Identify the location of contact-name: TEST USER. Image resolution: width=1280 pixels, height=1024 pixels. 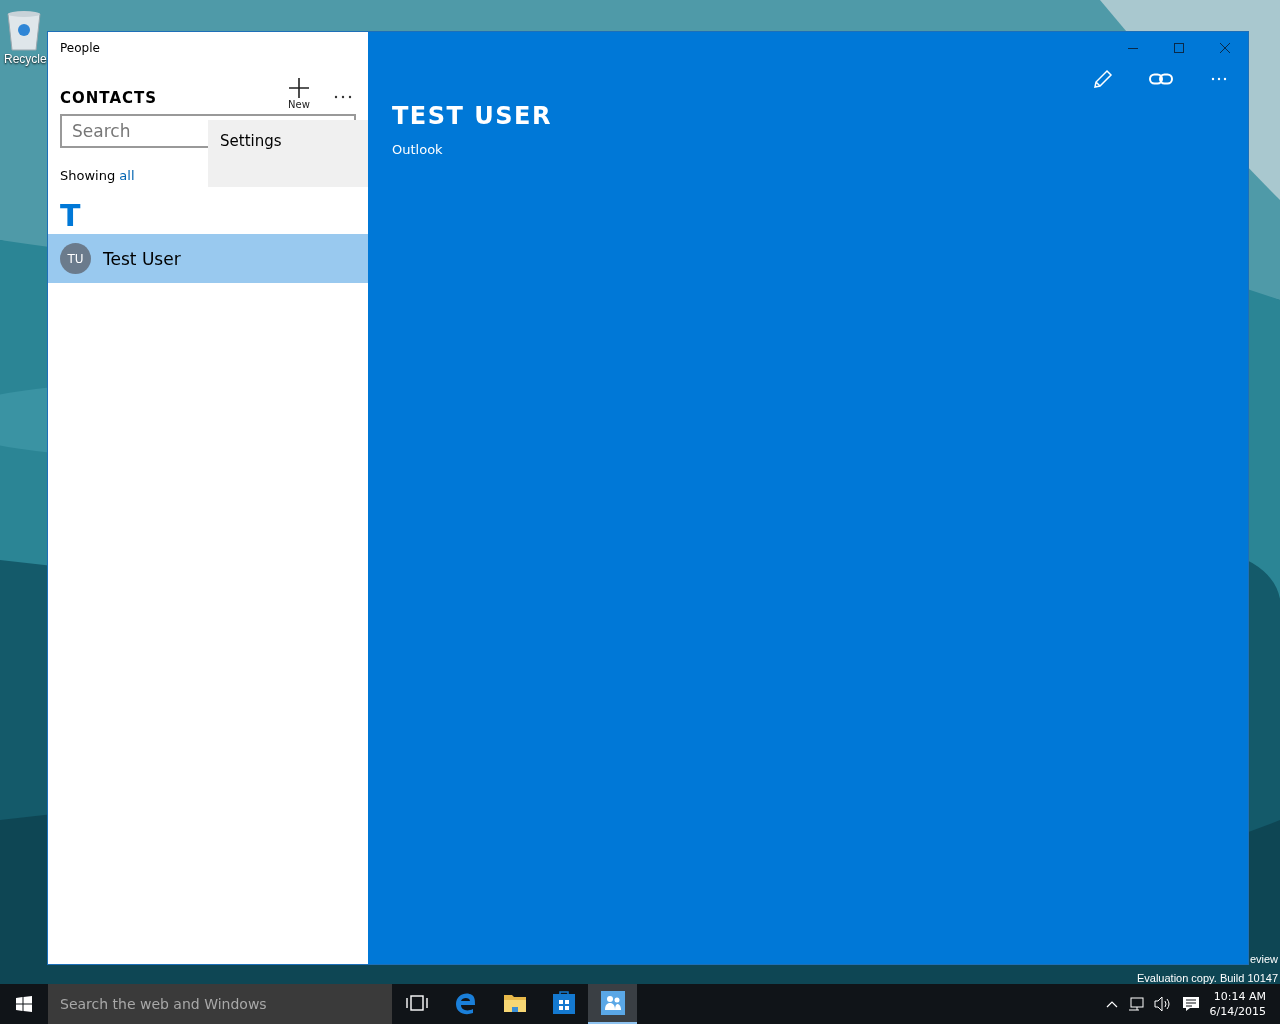
(472, 115).